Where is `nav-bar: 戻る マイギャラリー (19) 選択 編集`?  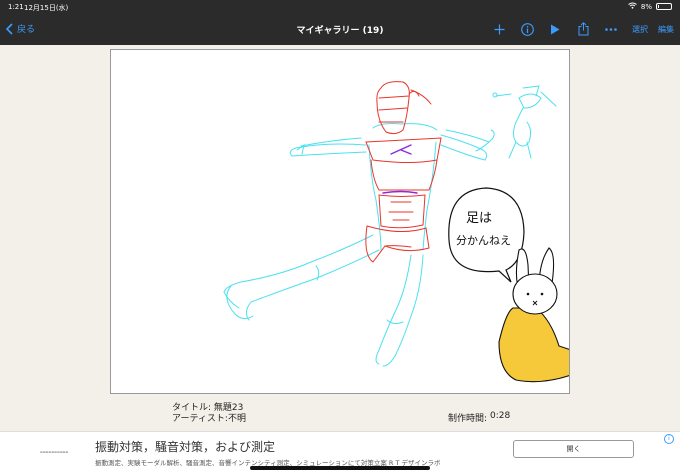 nav-bar: 戻る マイギャラリー (19) 選択 編集 is located at coordinates (340, 29).